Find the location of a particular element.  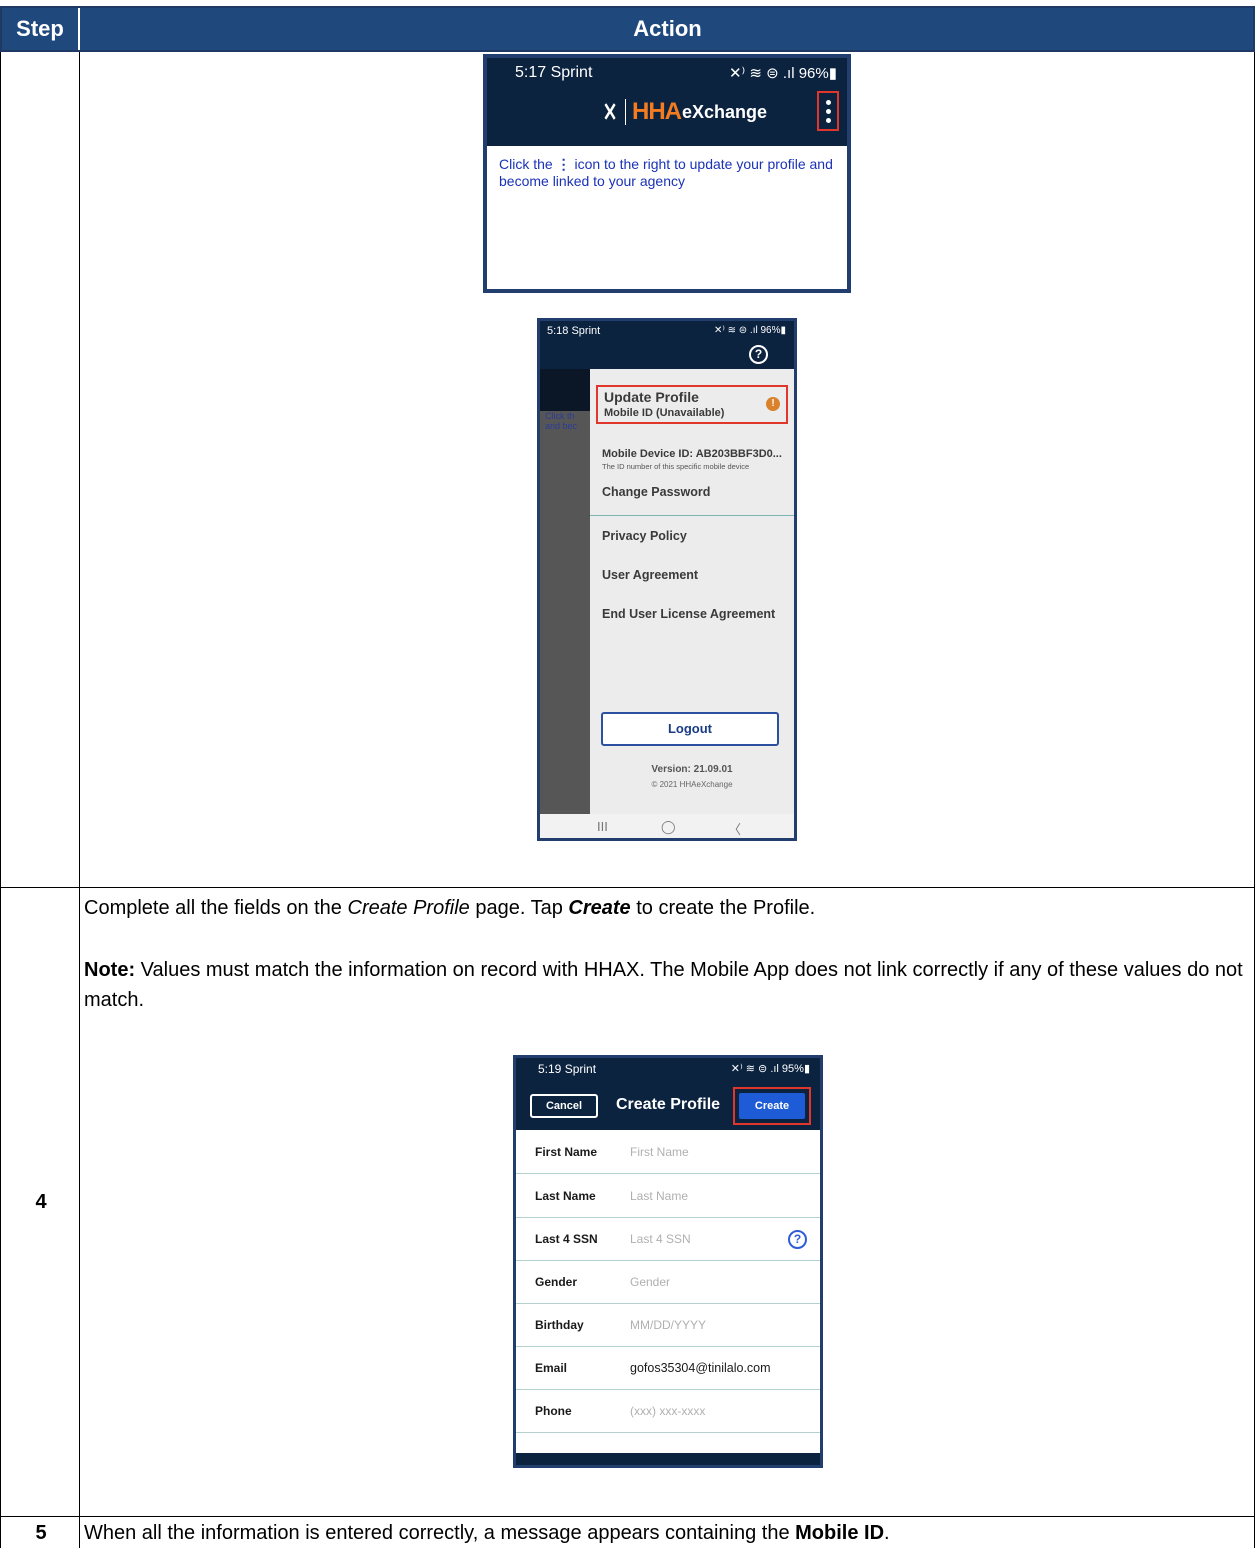

email-input: gofos35304@tinilalo.com is located at coordinates (700, 1368).